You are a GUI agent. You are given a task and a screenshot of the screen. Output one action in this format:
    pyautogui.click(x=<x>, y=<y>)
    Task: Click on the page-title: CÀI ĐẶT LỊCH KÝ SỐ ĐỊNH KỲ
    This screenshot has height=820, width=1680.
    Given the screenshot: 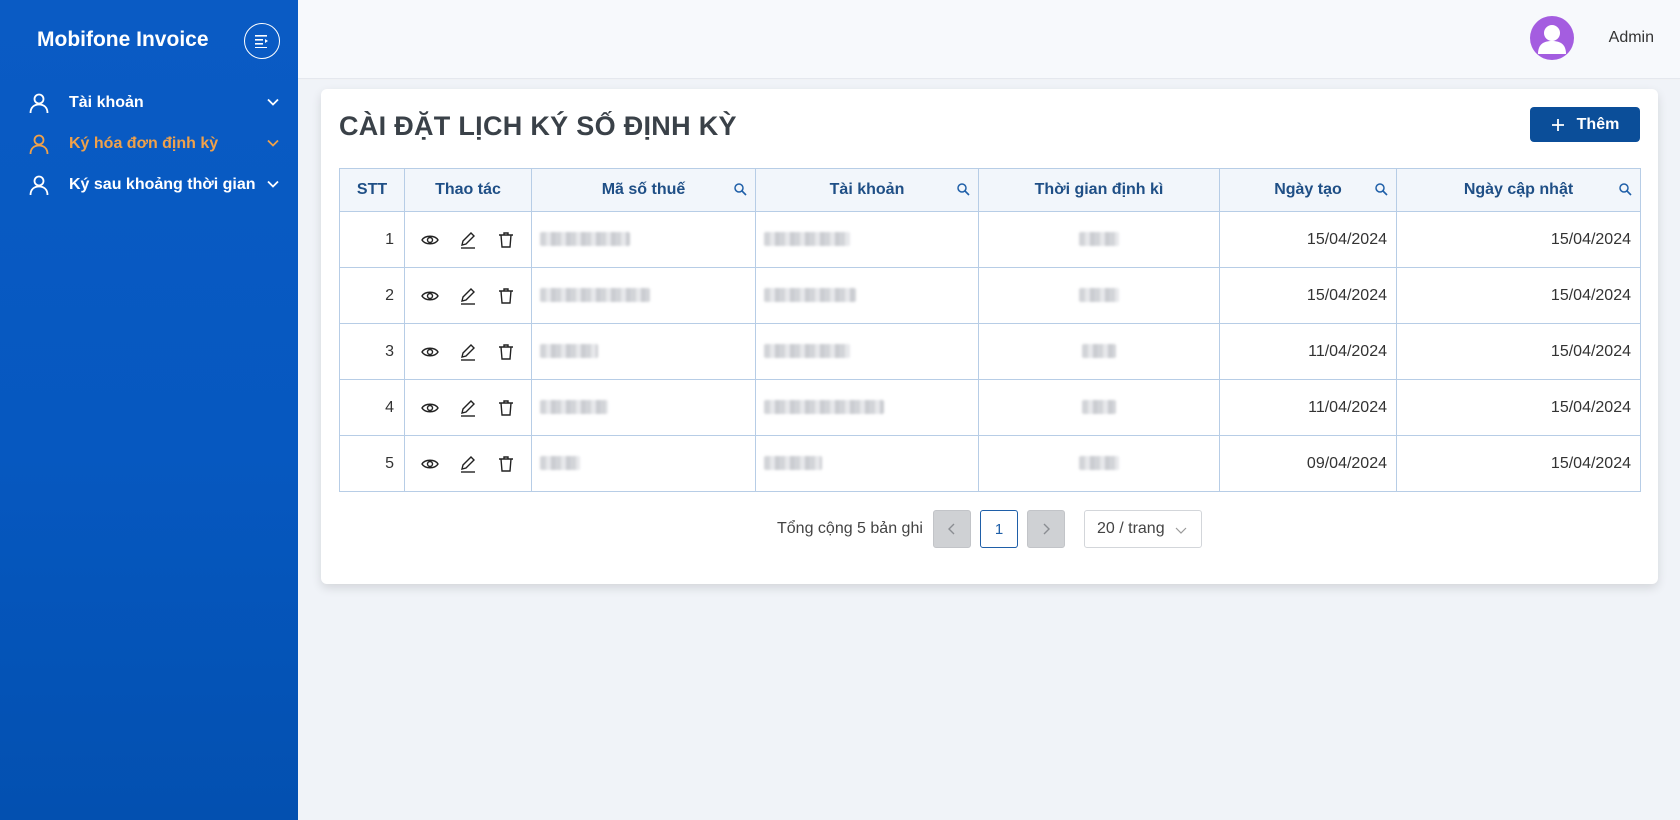 What is the action you would take?
    pyautogui.click(x=538, y=126)
    